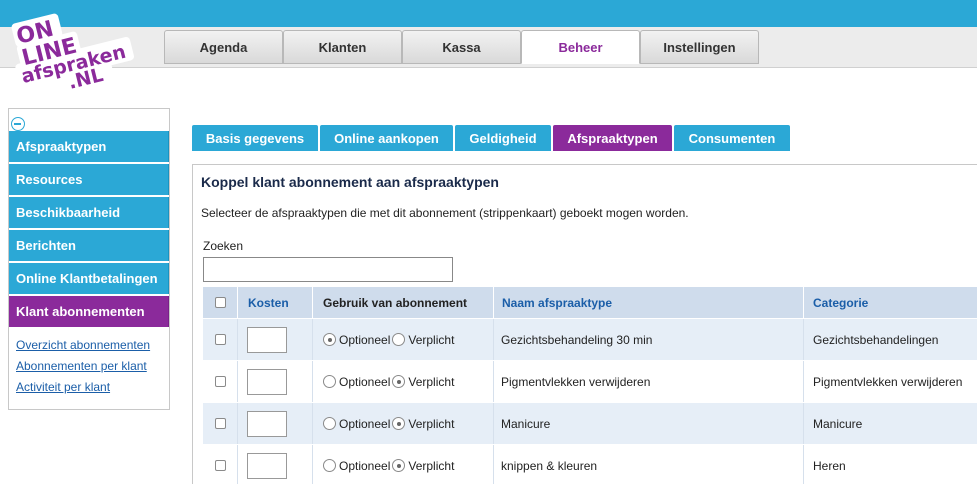 This screenshot has width=977, height=484. I want to click on select-all-checkbox, so click(220, 302).